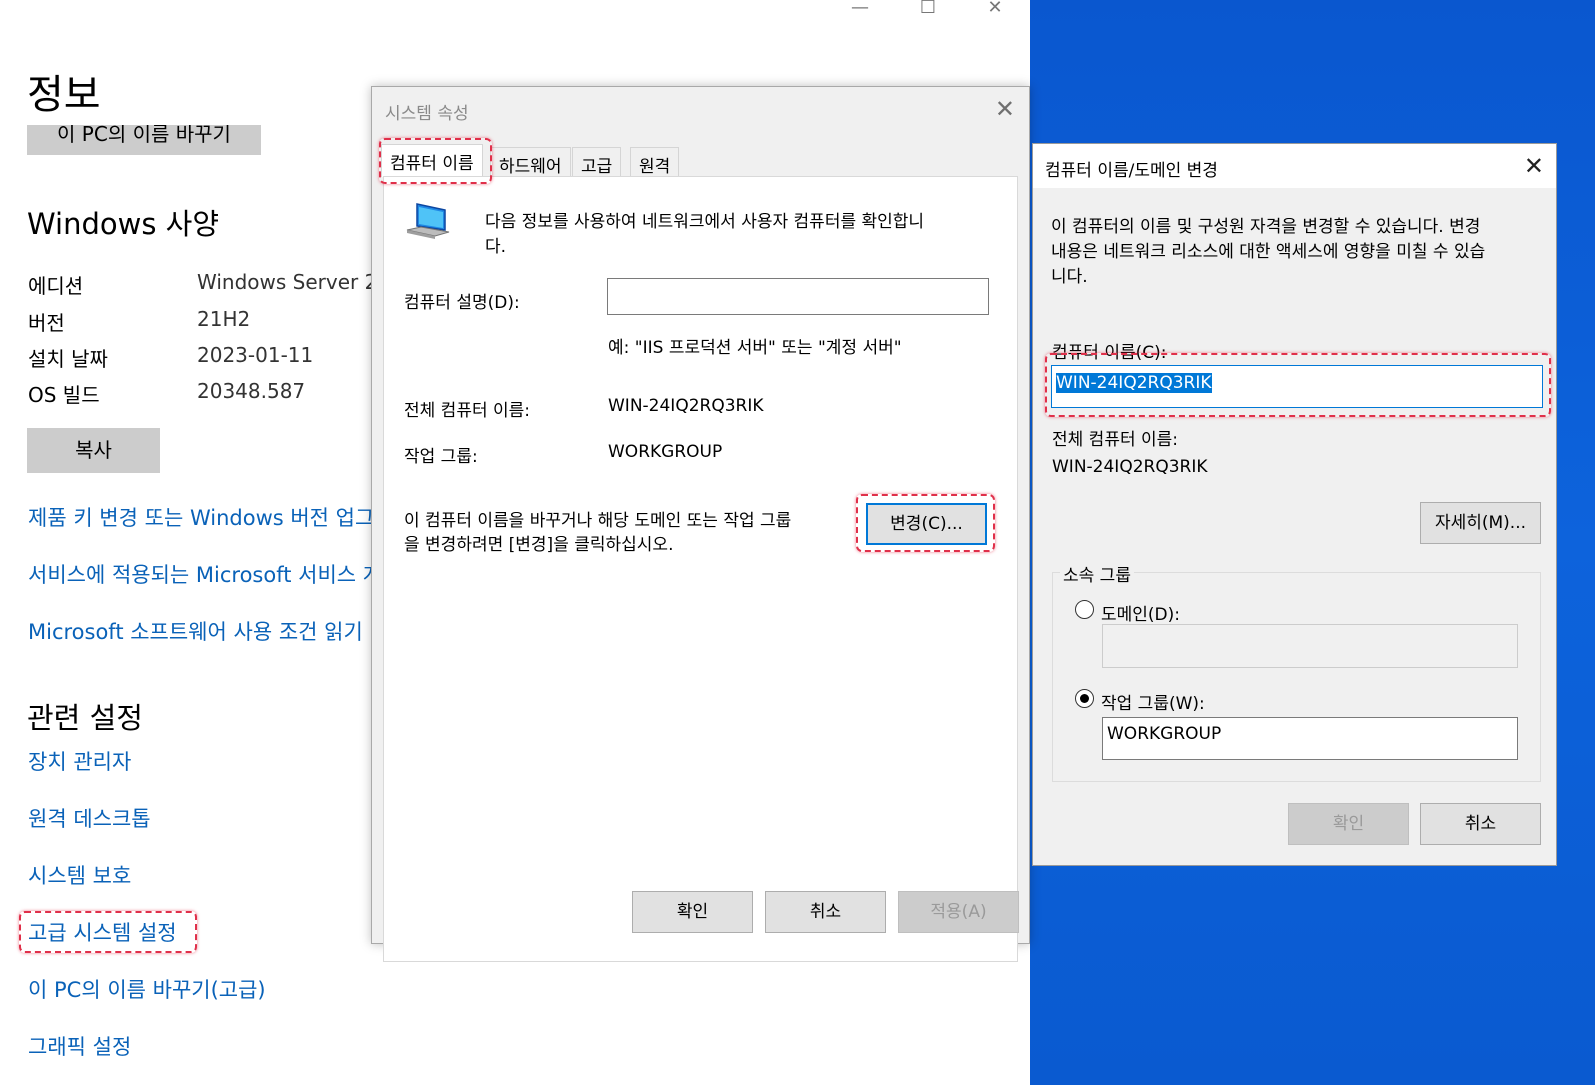  I want to click on computer-name-label: 컴퓨터 이름(C):, so click(1109, 353).